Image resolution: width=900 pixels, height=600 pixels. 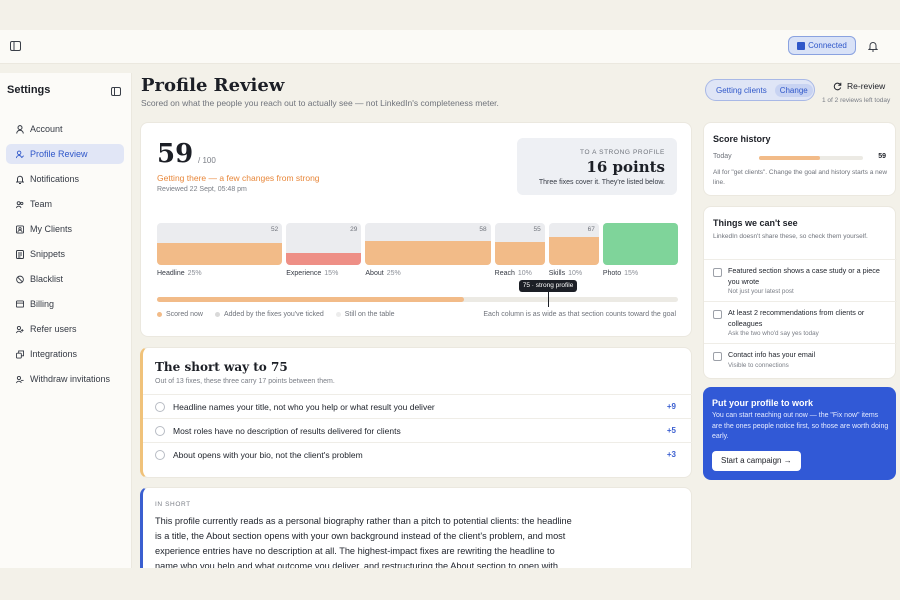 I want to click on target-caption: TO A STRONG PROFILE, so click(x=622, y=152).